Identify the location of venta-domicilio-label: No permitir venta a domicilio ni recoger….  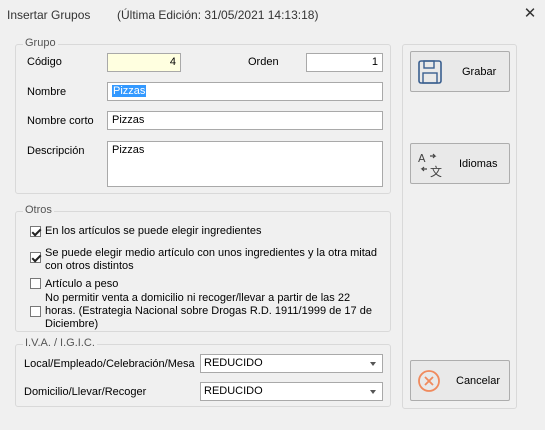
(208, 311).